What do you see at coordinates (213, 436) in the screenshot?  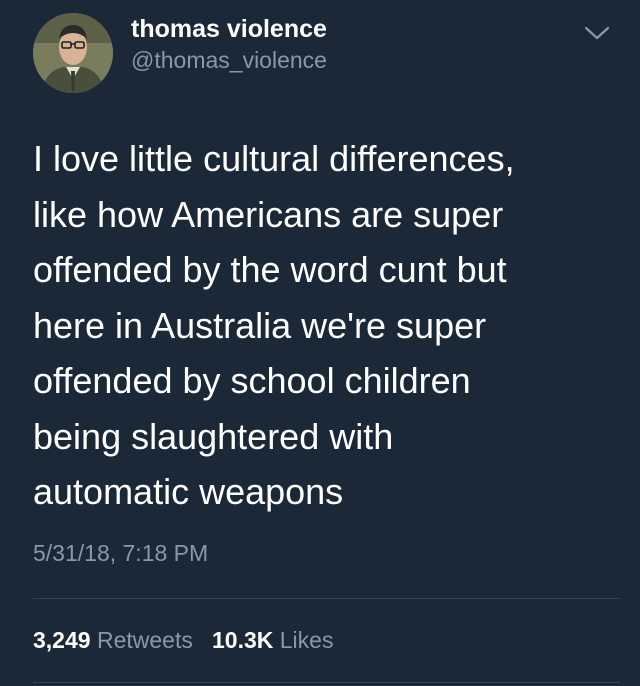 I see `tweet-text-line: being slaughtered with` at bounding box center [213, 436].